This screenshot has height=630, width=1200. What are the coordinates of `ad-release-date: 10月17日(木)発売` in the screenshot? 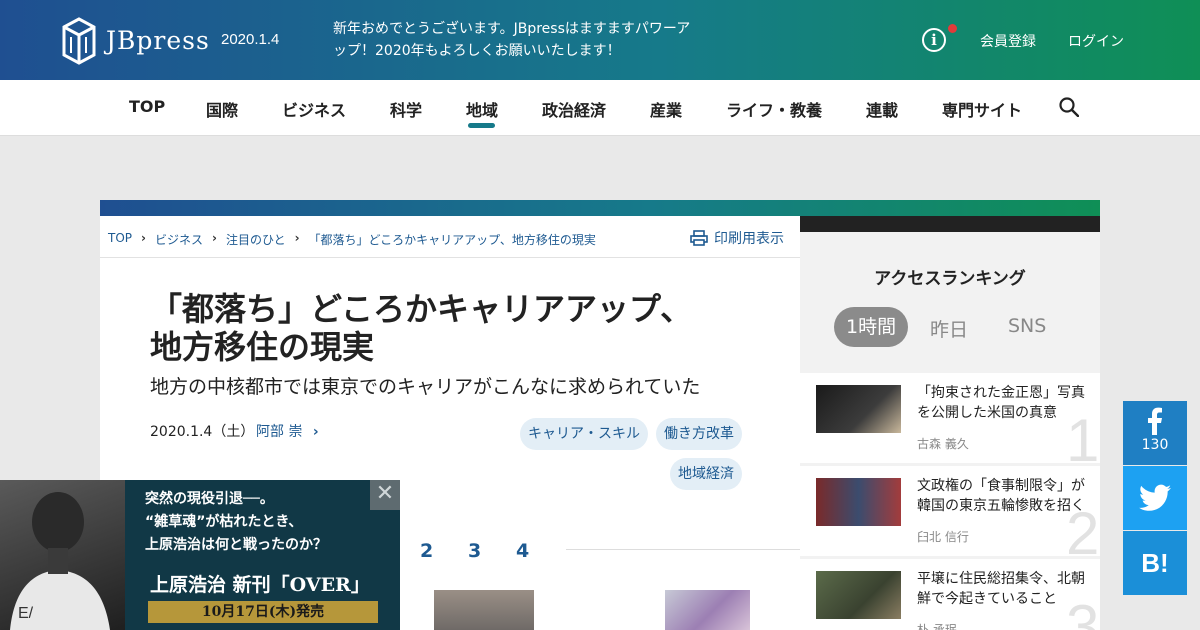 It's located at (263, 612).